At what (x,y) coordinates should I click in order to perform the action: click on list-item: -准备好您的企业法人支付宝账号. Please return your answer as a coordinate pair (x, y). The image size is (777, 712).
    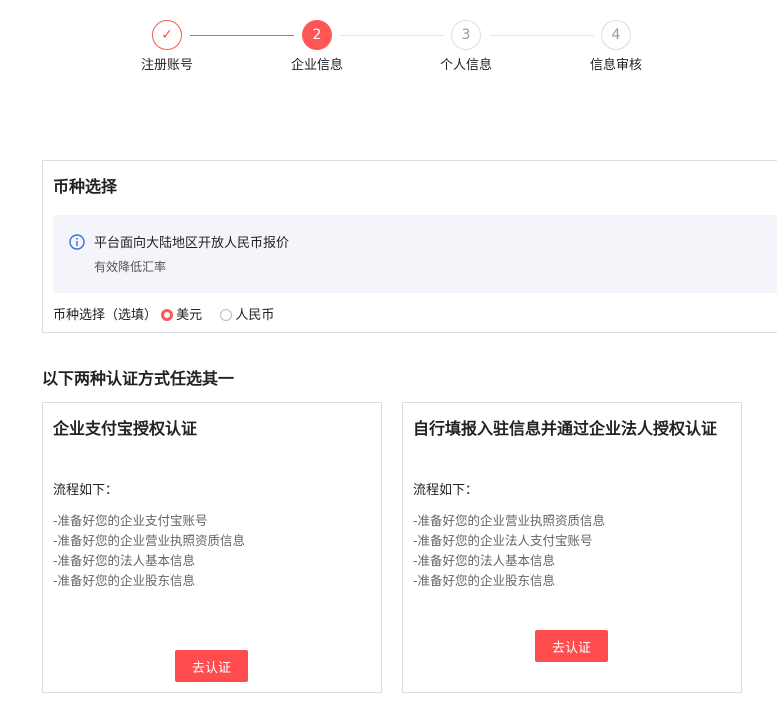
    Looking at the image, I should click on (503, 540).